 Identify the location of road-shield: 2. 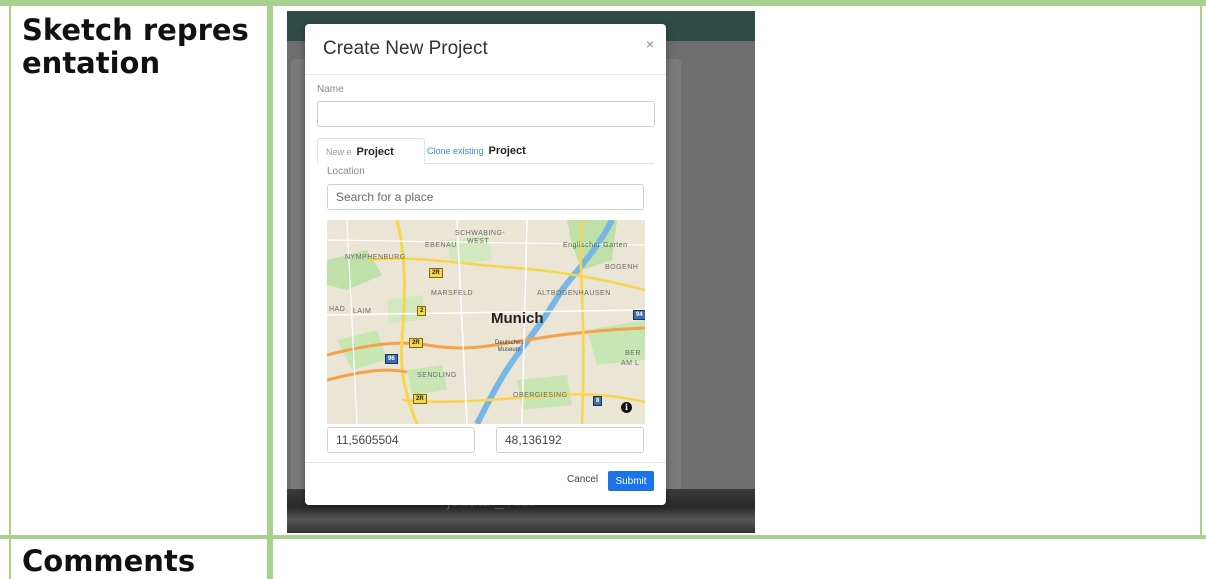
(422, 311).